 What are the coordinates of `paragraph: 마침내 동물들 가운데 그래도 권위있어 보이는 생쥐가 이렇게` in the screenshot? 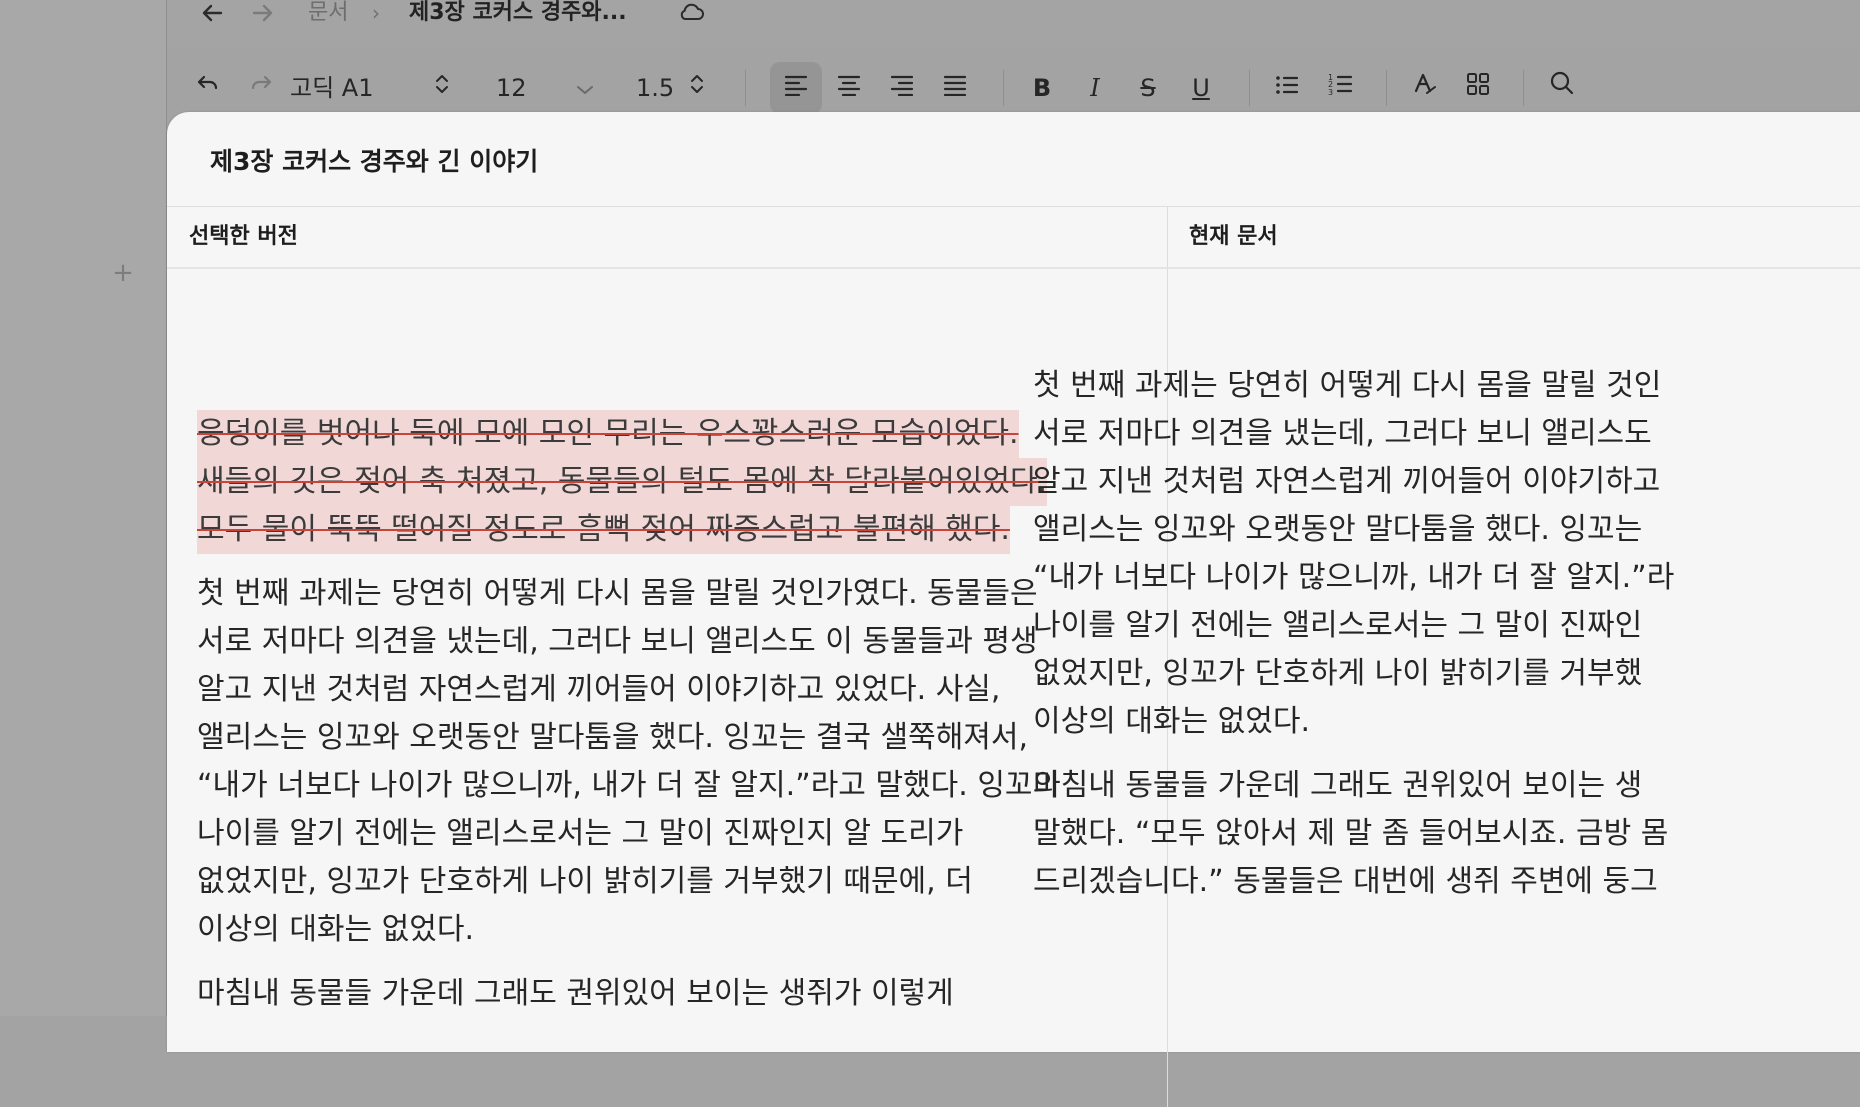 It's located at (575, 993).